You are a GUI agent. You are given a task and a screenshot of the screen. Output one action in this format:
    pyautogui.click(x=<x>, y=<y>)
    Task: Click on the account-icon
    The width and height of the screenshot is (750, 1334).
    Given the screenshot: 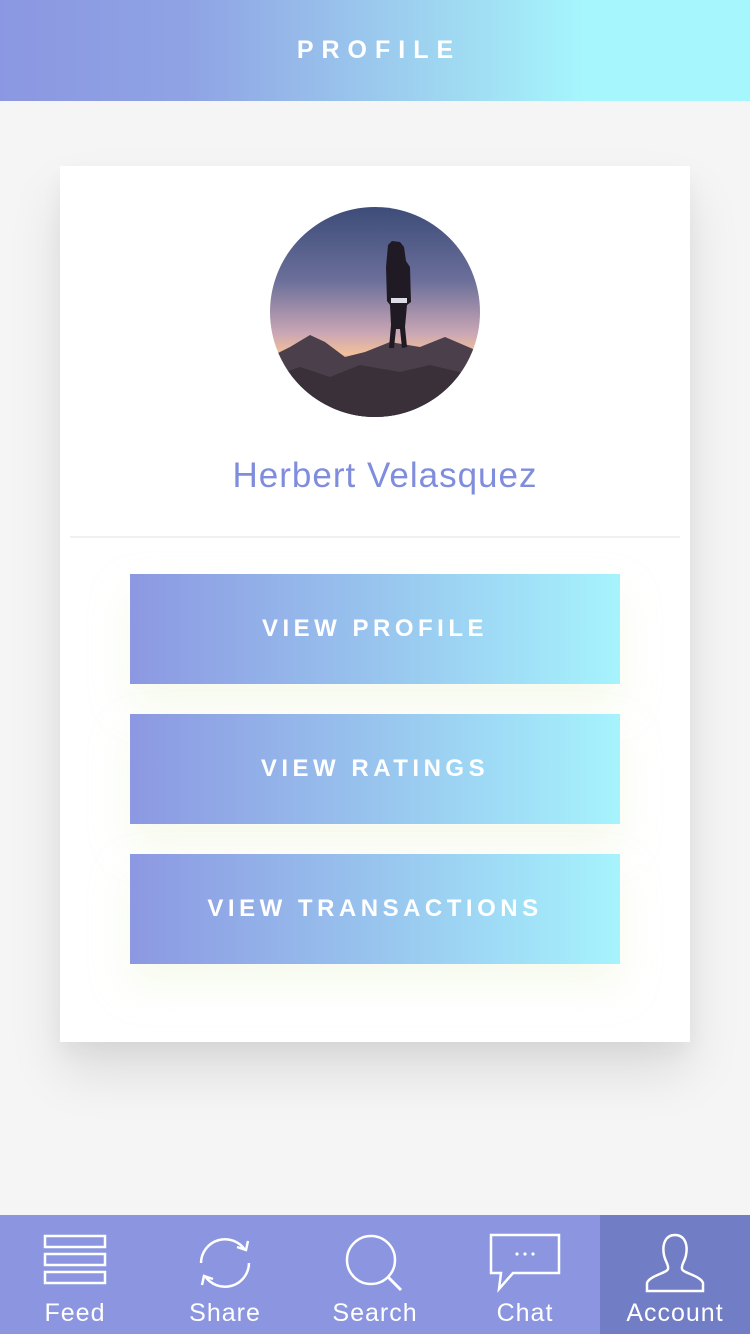 What is the action you would take?
    pyautogui.click(x=675, y=1265)
    